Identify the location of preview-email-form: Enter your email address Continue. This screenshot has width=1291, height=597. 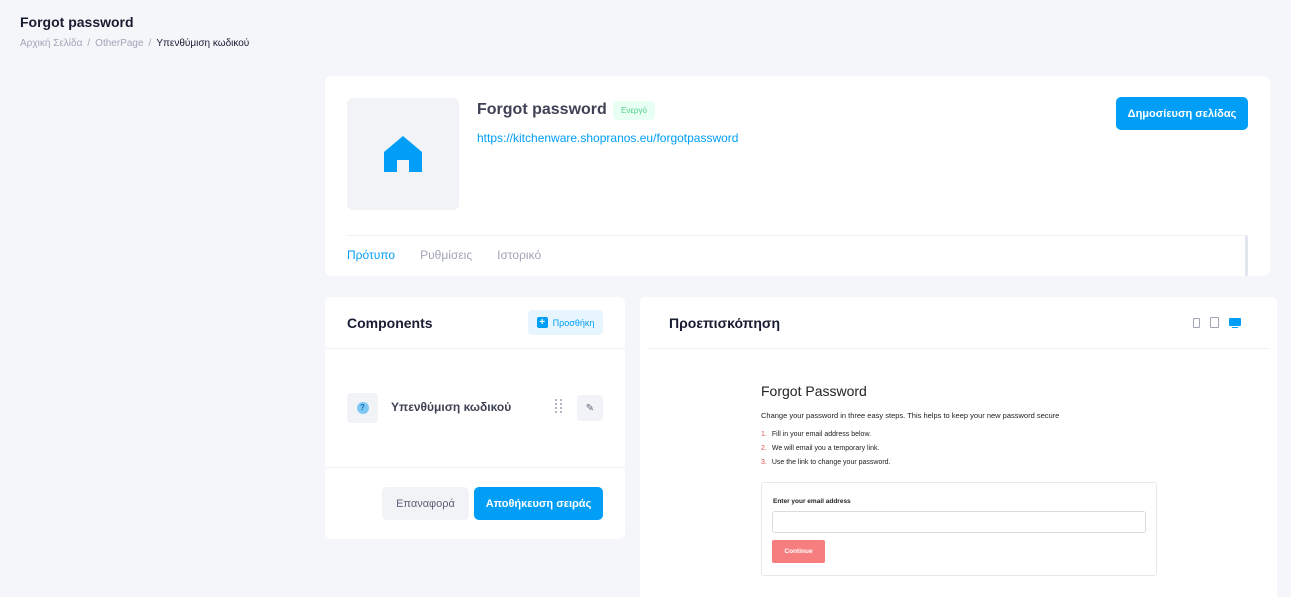
(959, 529).